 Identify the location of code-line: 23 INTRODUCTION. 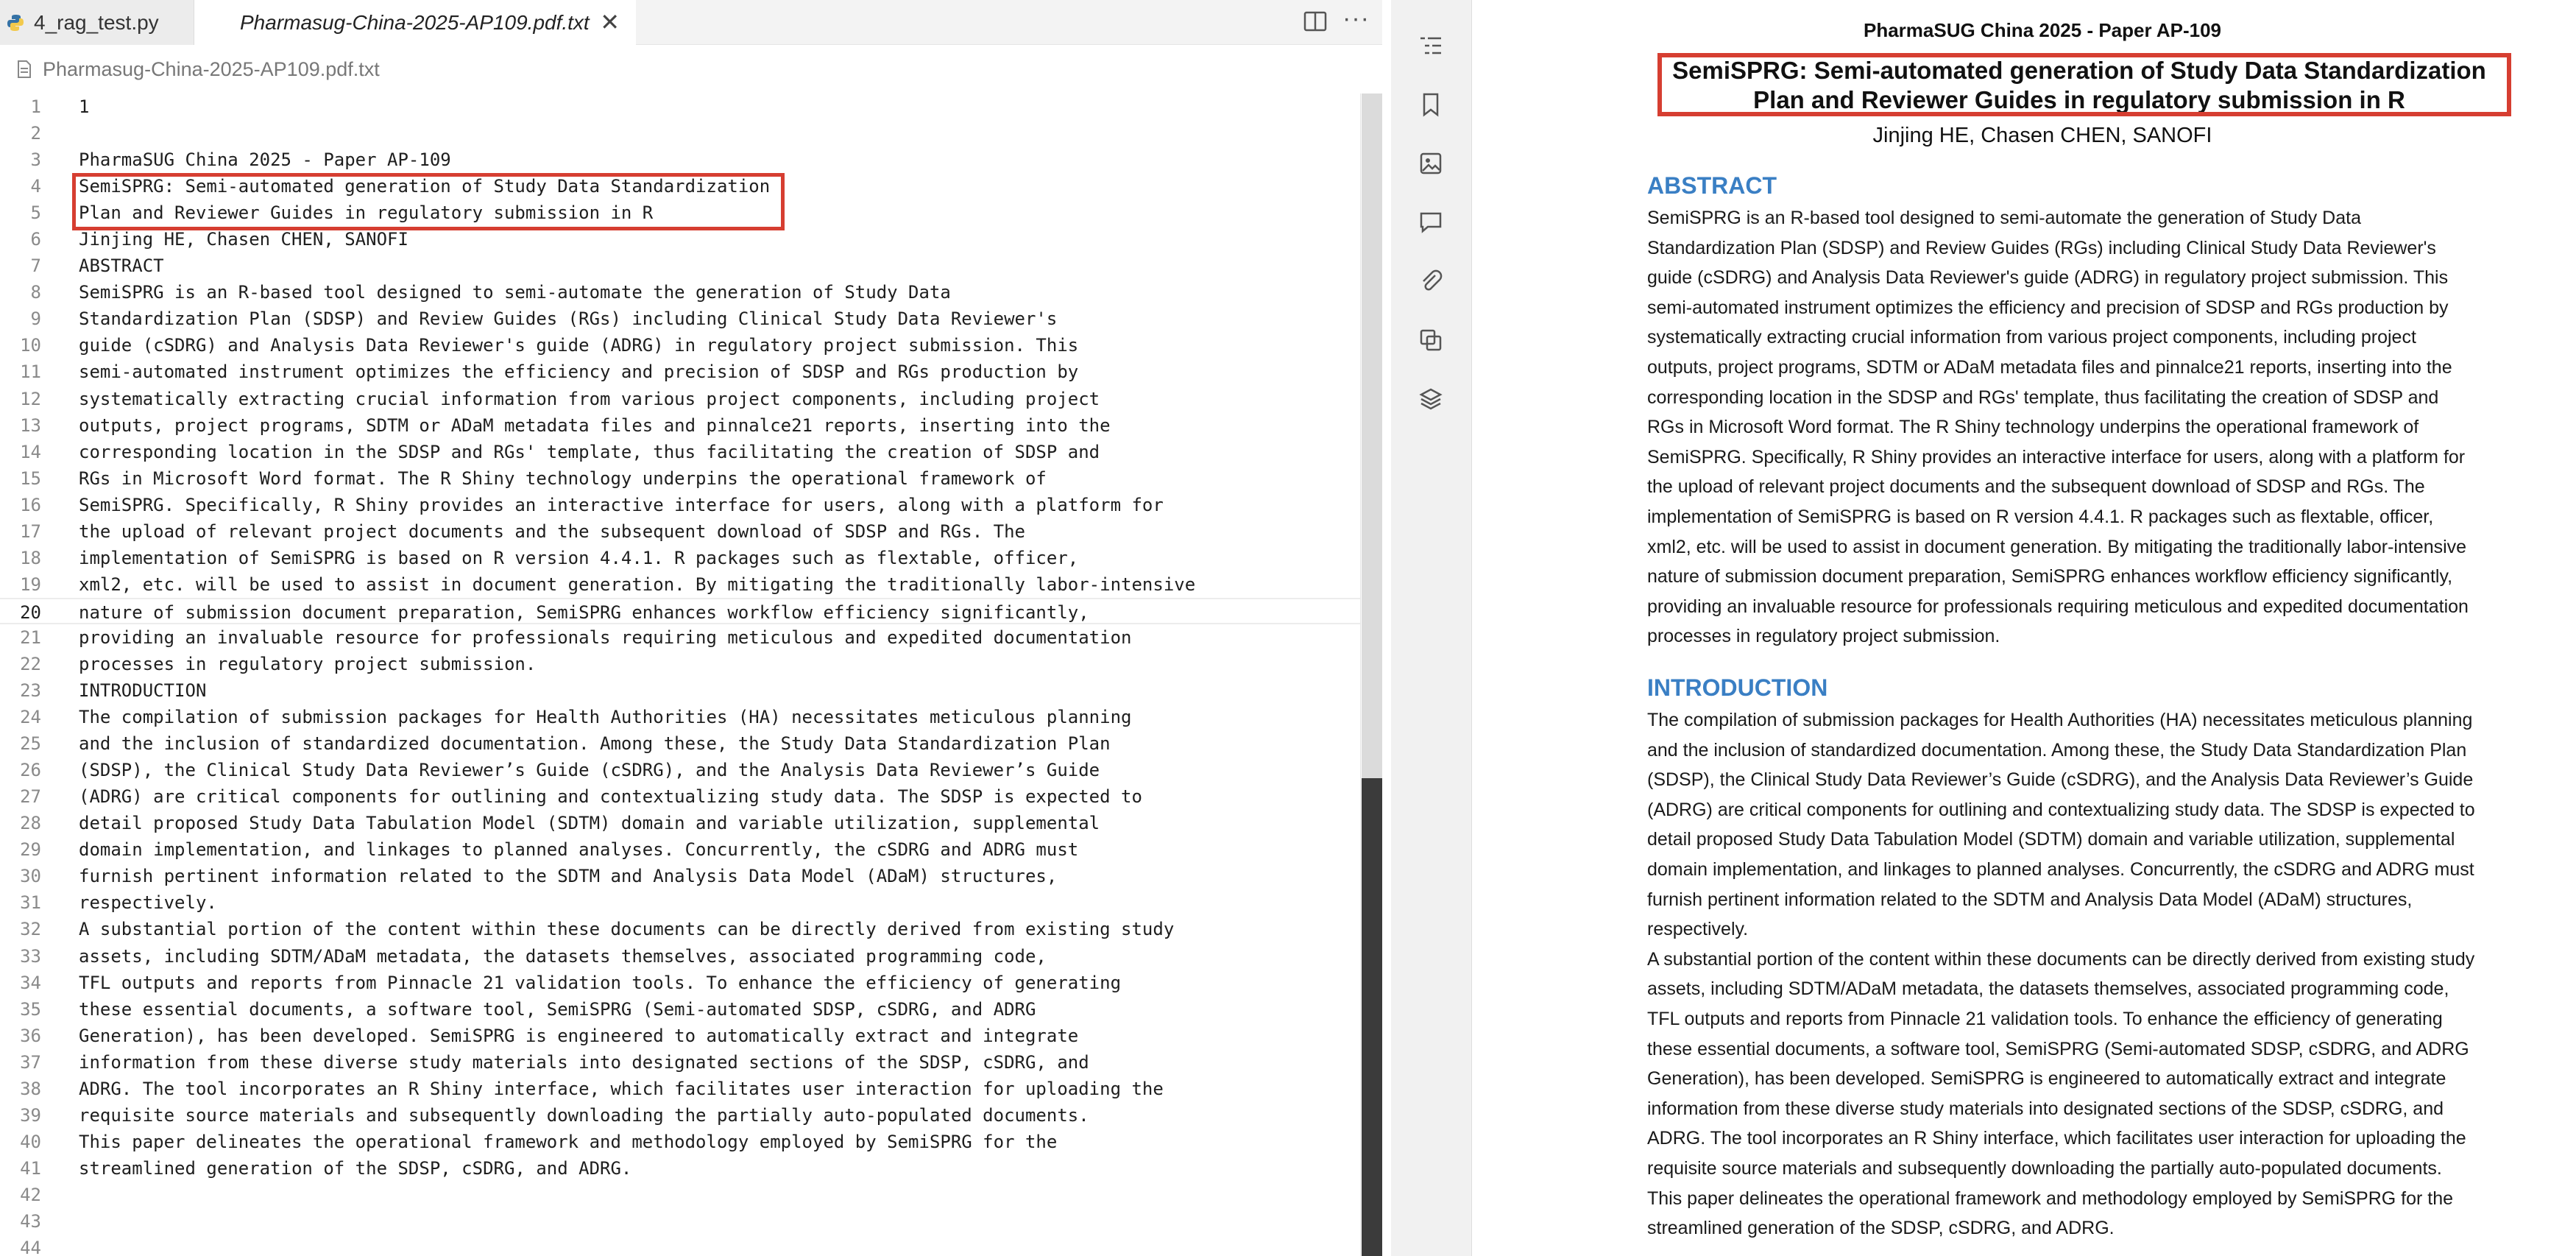
(681, 690).